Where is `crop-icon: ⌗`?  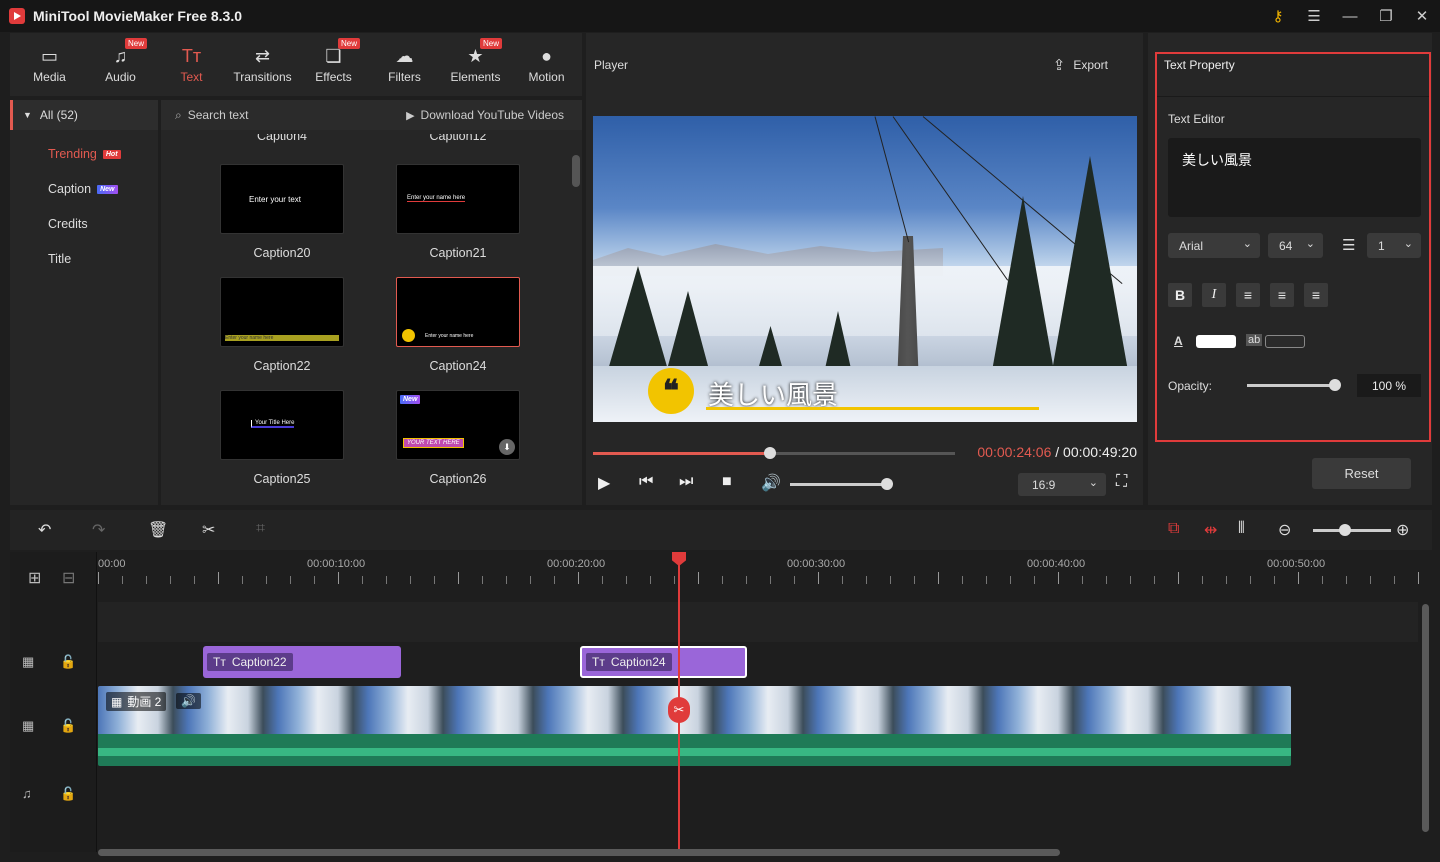 crop-icon: ⌗ is located at coordinates (260, 529).